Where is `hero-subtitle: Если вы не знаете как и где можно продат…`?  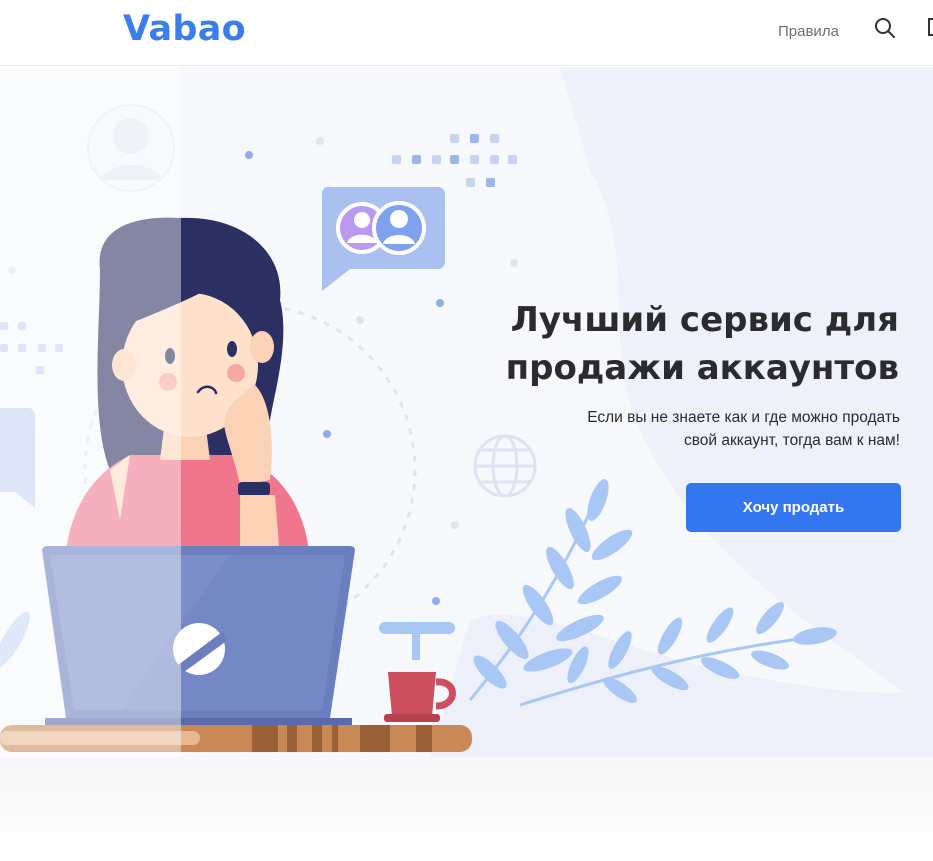 hero-subtitle: Если вы не знаете как и где можно продат… is located at coordinates (690, 429).